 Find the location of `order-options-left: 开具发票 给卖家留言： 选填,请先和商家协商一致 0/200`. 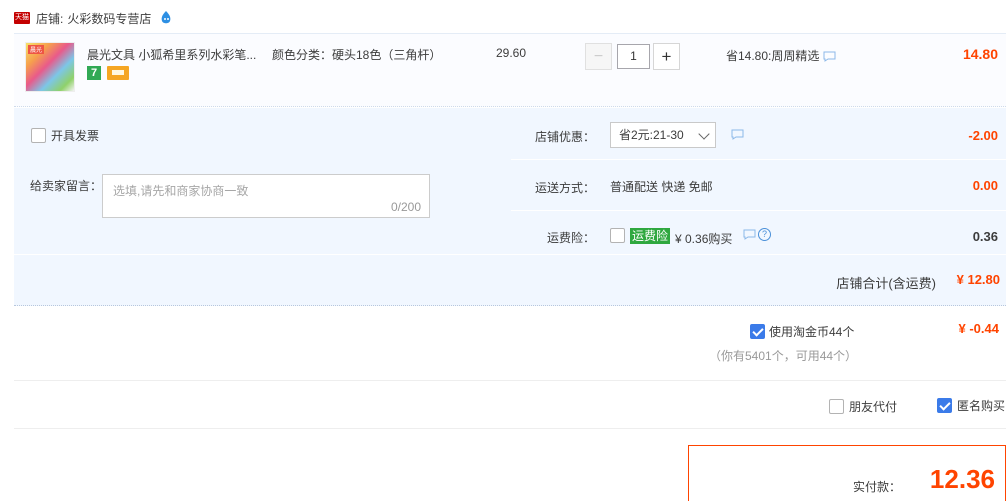

order-options-left: 开具发票 给卖家留言： 选填,请先和商家协商一致 0/200 is located at coordinates (262, 181).